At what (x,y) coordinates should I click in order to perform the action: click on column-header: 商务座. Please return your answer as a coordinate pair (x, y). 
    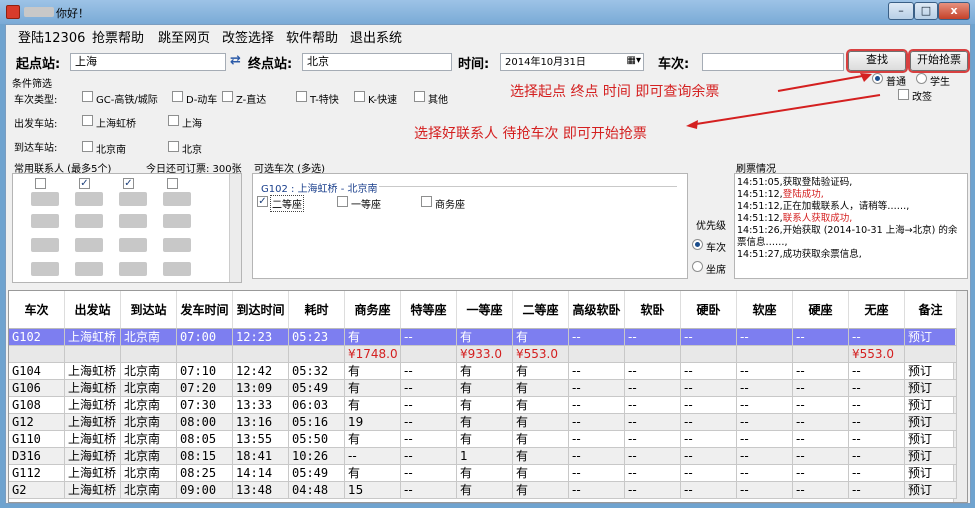
    Looking at the image, I should click on (373, 310).